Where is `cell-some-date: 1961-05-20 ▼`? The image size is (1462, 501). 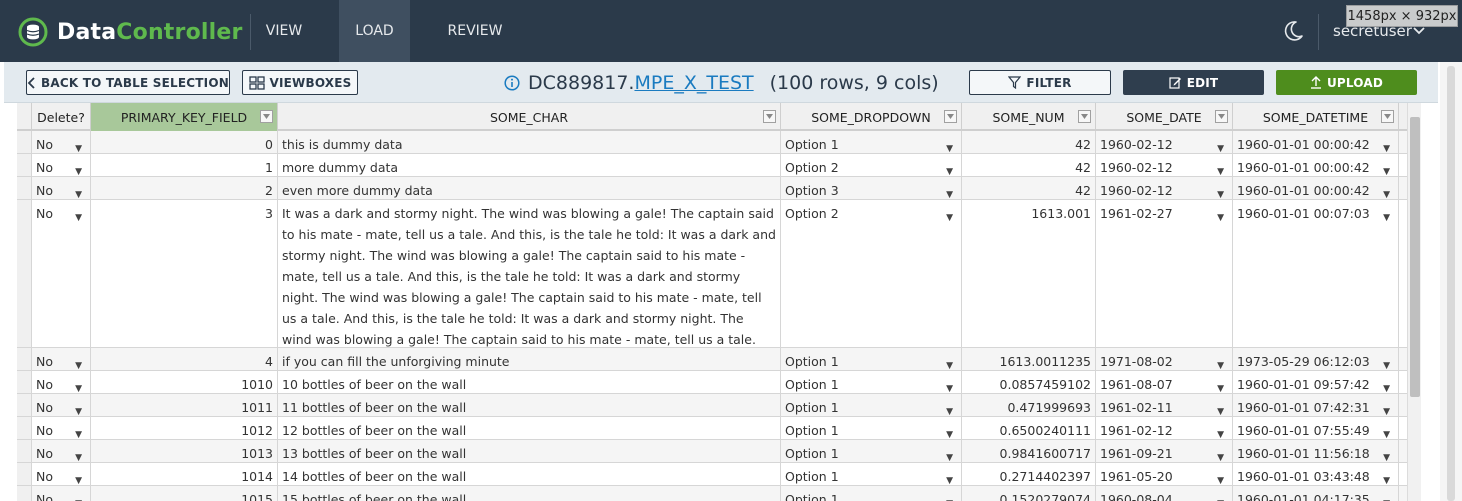
cell-some-date: 1961-05-20 ▼ is located at coordinates (1164, 474).